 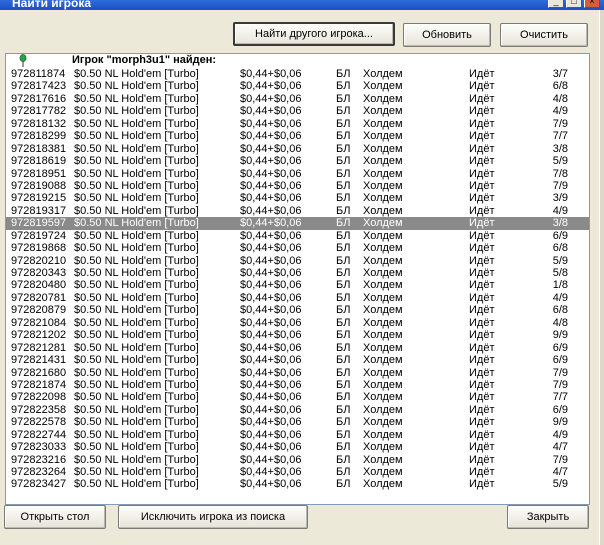 What do you see at coordinates (560, 322) in the screenshot?
I see `players-count-cell: 4/8` at bounding box center [560, 322].